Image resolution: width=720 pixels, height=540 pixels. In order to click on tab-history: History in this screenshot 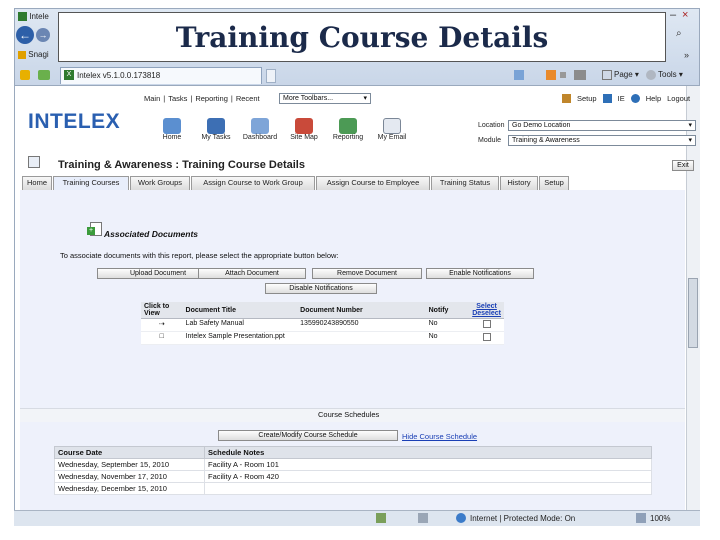, I will do `click(519, 183)`.